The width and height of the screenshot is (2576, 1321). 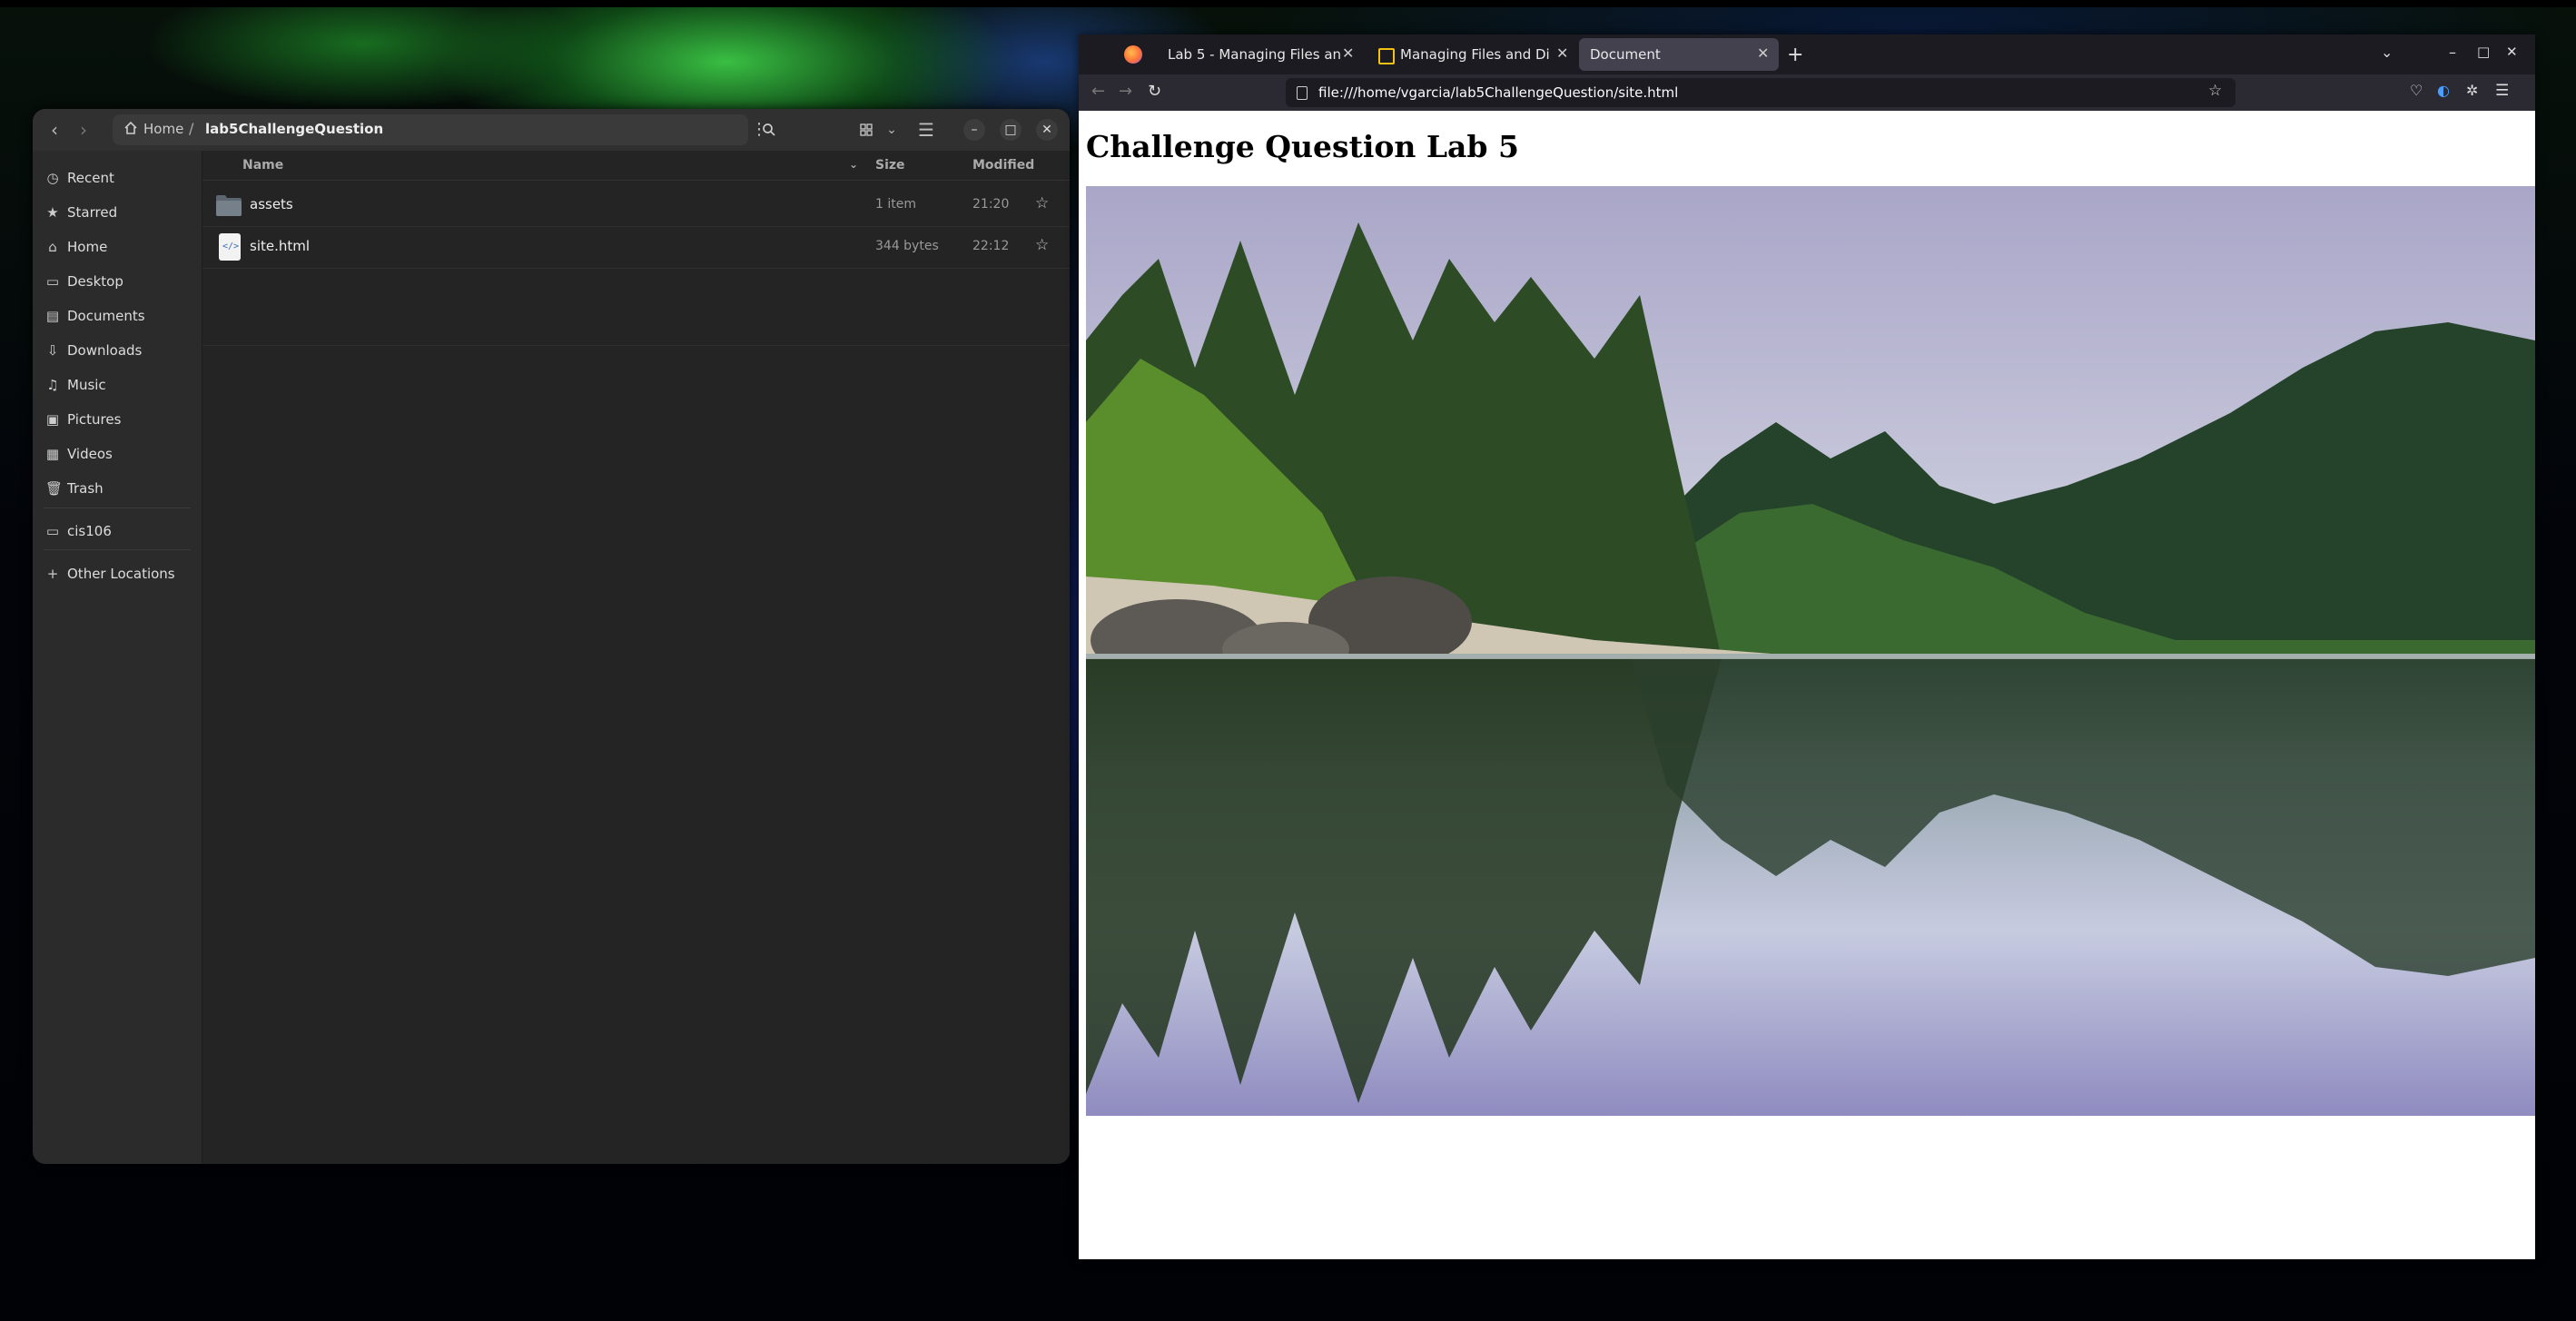 What do you see at coordinates (1288, 3) in the screenshot?
I see `top-panel` at bounding box center [1288, 3].